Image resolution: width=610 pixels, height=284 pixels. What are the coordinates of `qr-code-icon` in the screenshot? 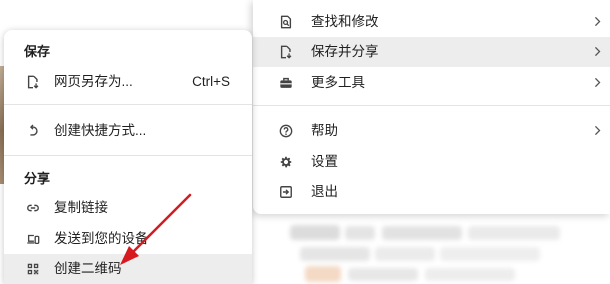 It's located at (33, 269).